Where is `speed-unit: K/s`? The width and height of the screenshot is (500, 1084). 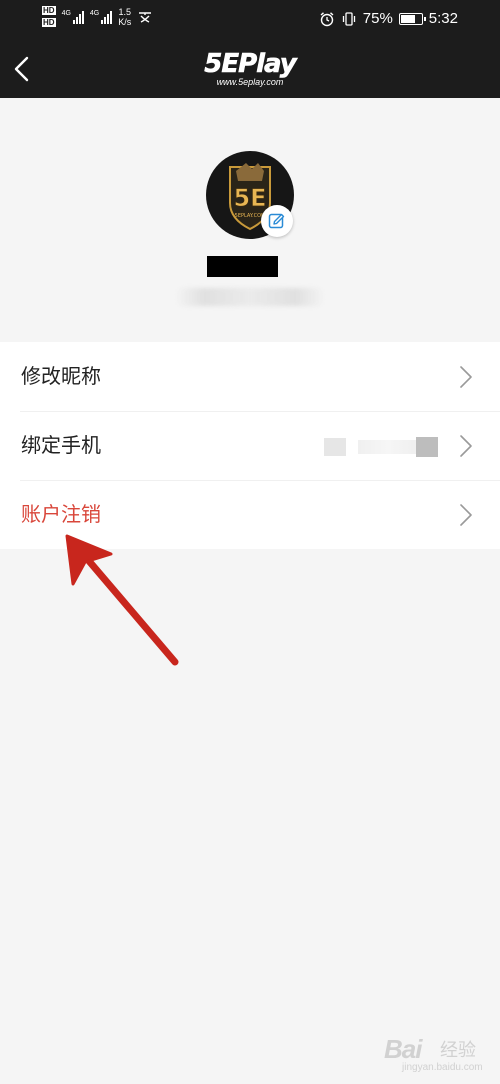 speed-unit: K/s is located at coordinates (125, 21).